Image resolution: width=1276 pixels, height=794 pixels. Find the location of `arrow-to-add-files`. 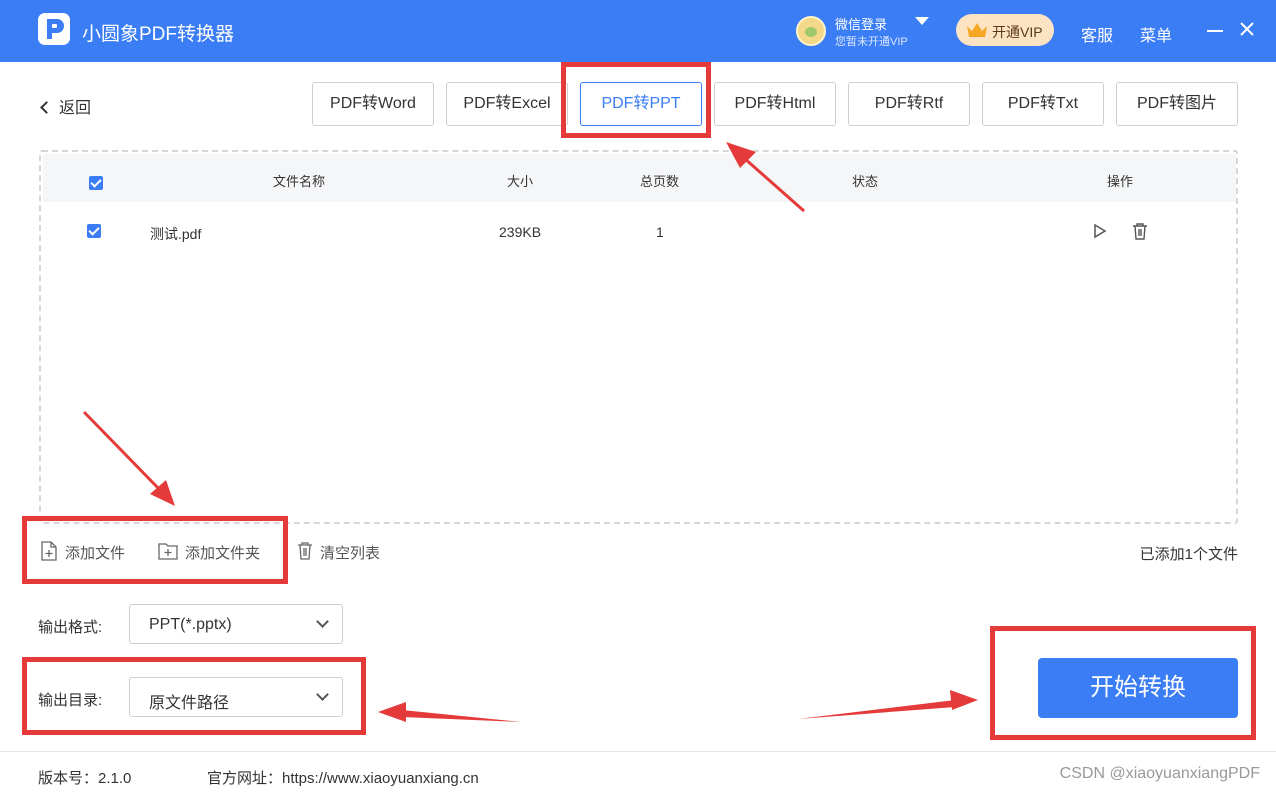

arrow-to-add-files is located at coordinates (122, 451).